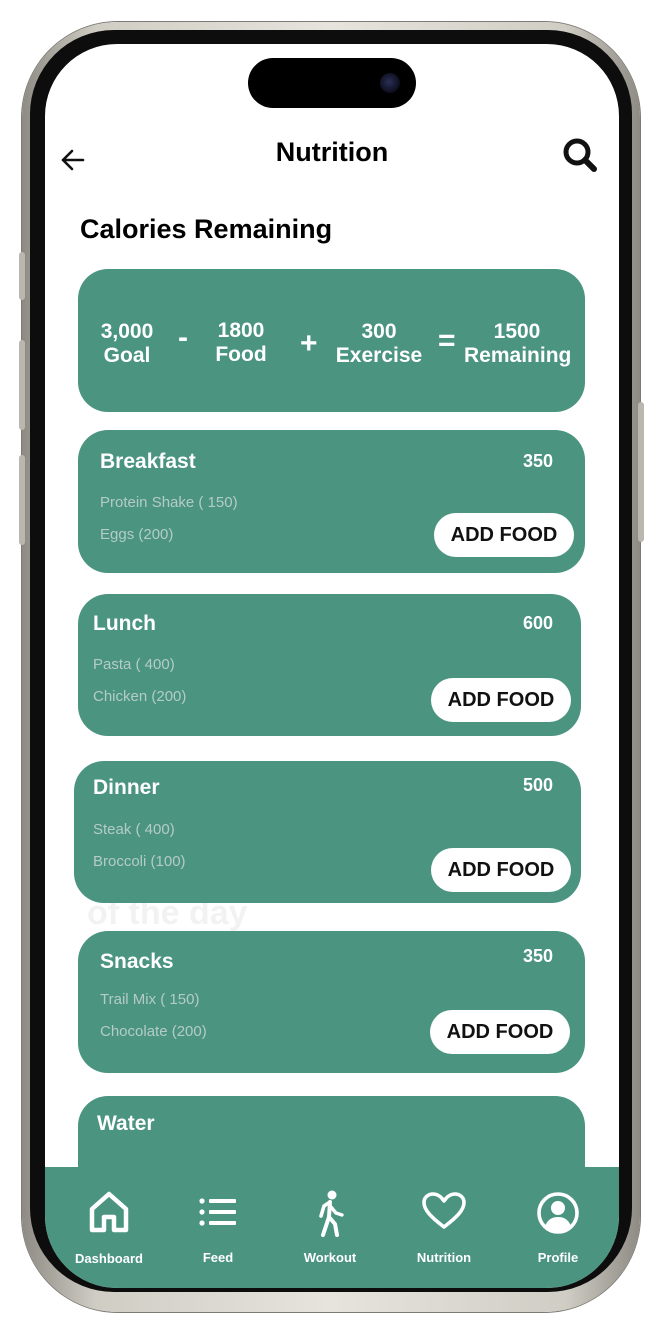 Image resolution: width=662 pixels, height=1334 pixels. I want to click on meal-name: Snacks, so click(137, 961).